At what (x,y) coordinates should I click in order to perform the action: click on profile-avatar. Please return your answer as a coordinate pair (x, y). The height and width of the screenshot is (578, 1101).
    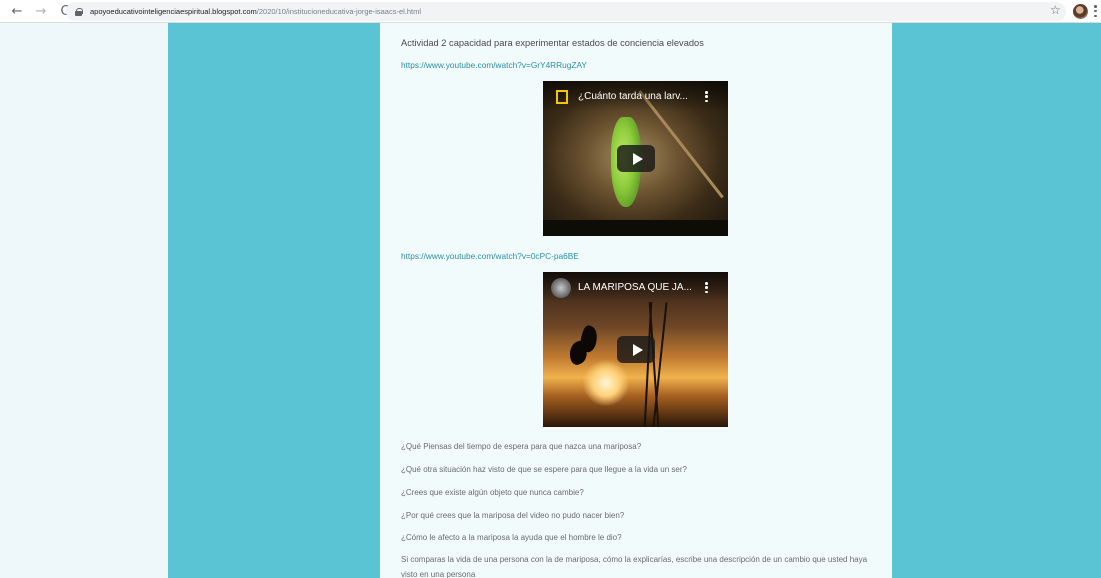
    Looking at the image, I should click on (1080, 11).